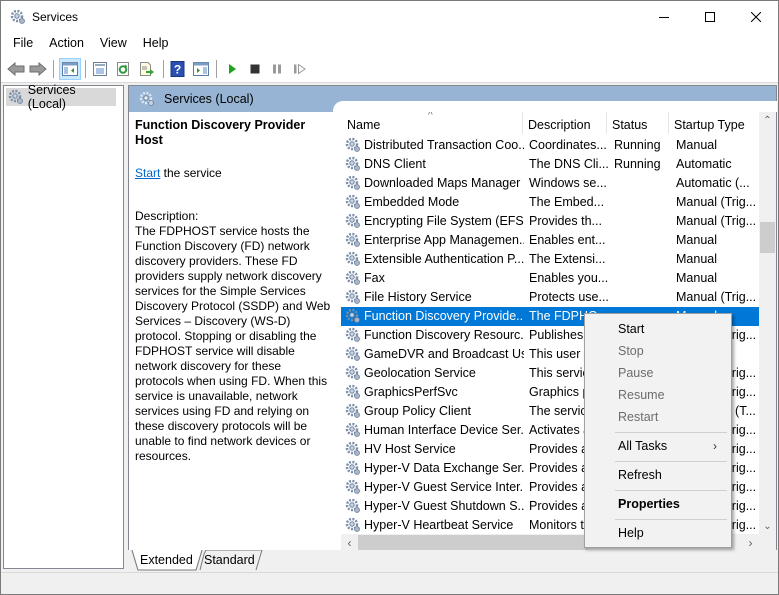 This screenshot has width=779, height=595. I want to click on context-menu-pause: Pause, so click(636, 373).